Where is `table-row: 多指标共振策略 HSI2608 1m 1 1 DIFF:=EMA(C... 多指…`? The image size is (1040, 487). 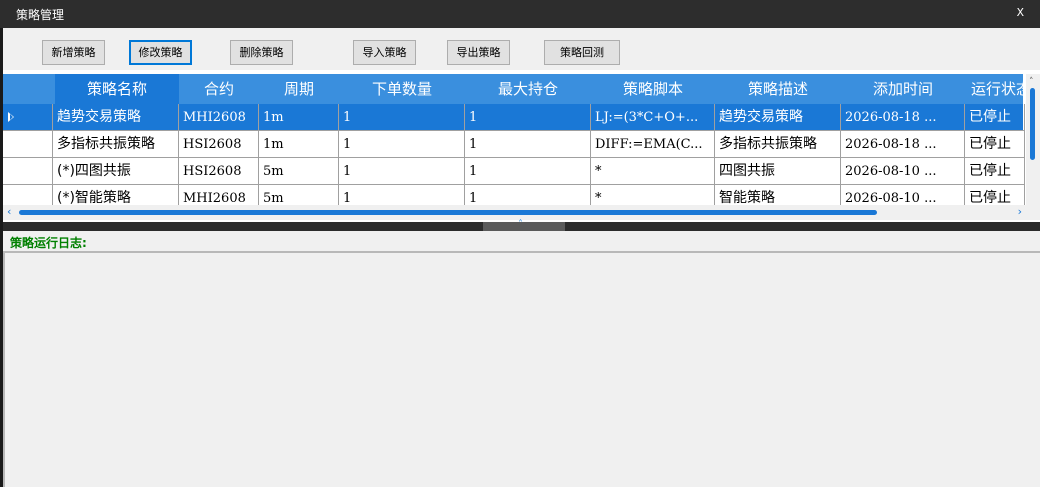 table-row: 多指标共振策略 HSI2608 1m 1 1 DIFF:=EMA(C... 多指… is located at coordinates (514, 144).